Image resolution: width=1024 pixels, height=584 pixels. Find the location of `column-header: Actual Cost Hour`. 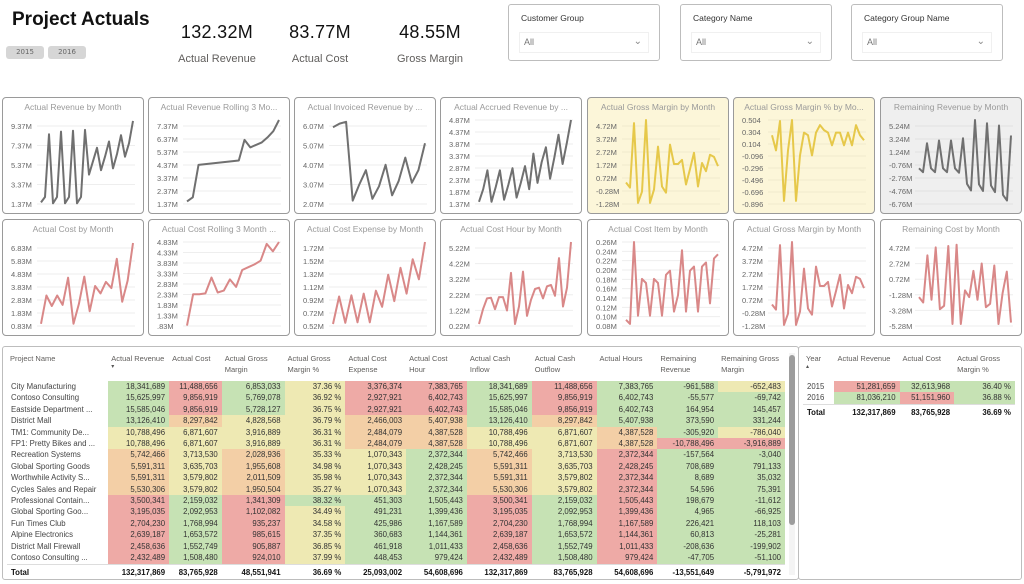

column-header: Actual Cost Hour is located at coordinates (436, 367).